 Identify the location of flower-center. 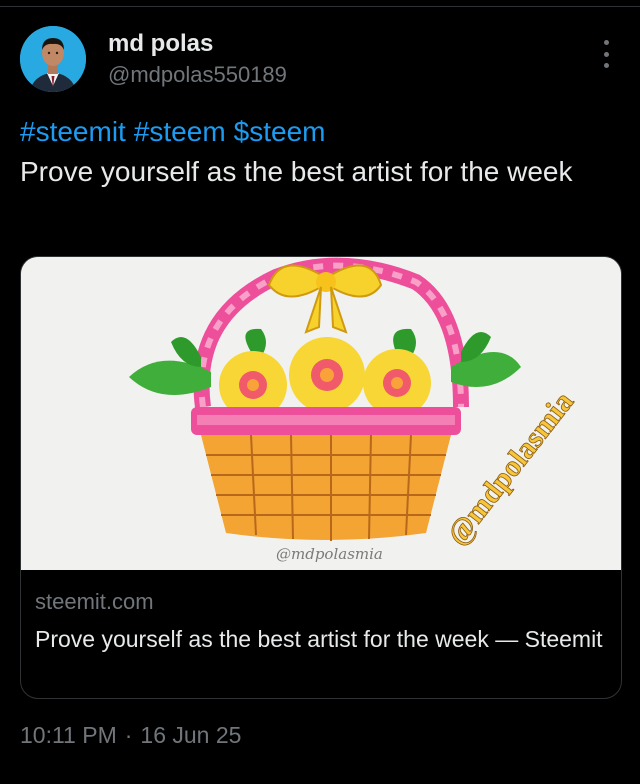
(327, 375).